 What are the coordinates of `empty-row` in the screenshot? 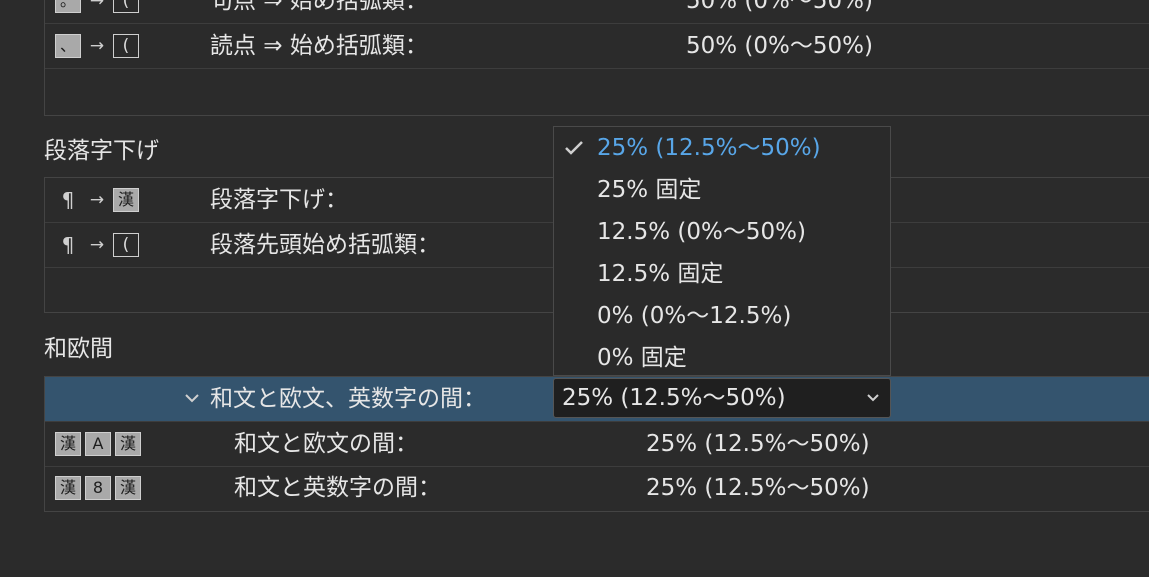 It's located at (597, 91).